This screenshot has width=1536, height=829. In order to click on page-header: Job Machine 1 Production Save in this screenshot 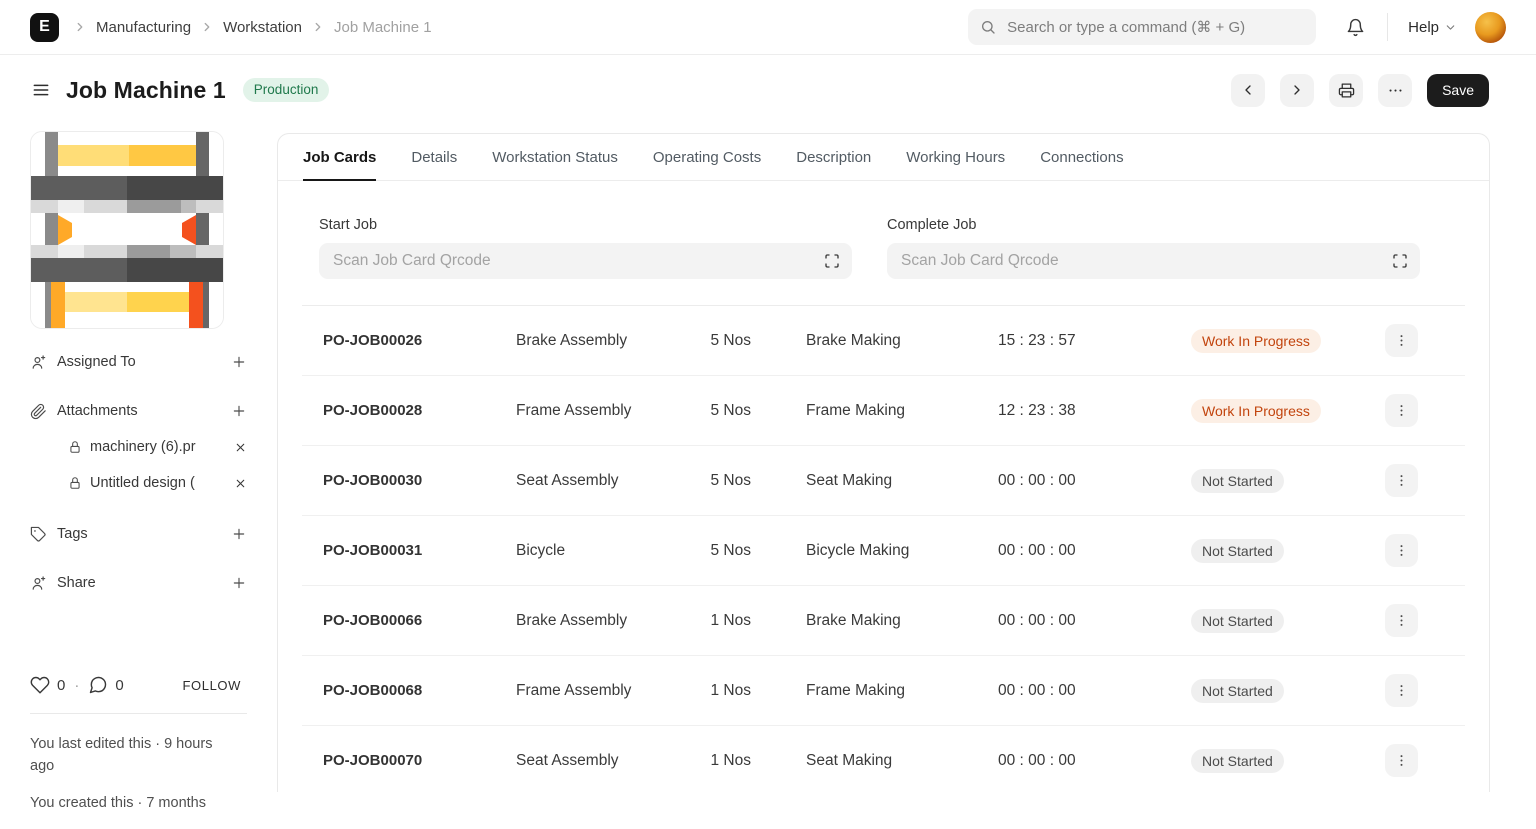, I will do `click(768, 90)`.